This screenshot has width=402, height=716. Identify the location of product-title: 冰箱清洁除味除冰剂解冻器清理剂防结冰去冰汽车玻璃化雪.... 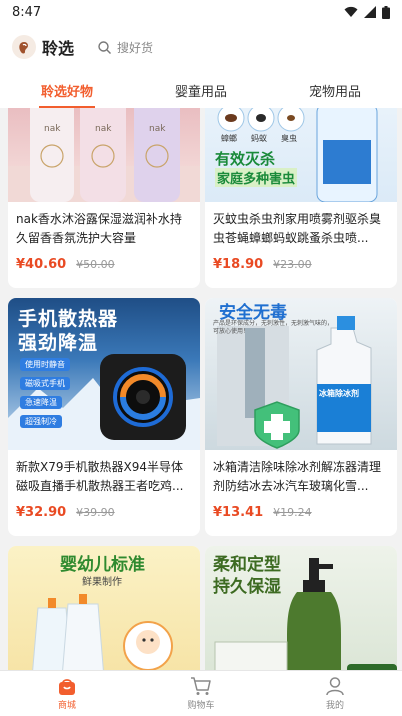
(297, 476).